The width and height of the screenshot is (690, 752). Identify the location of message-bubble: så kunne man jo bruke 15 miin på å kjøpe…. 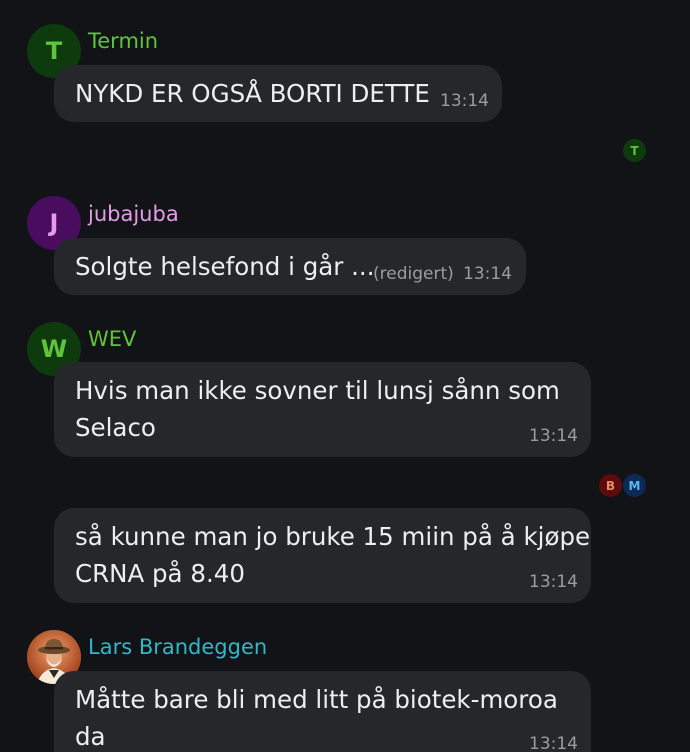
(322, 555).